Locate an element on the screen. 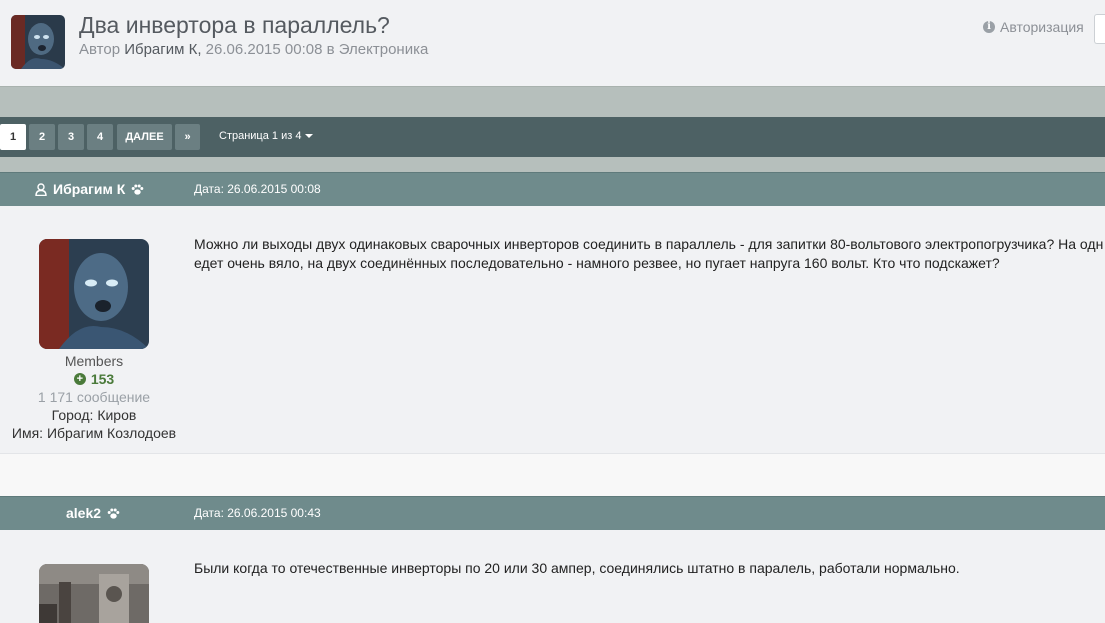 This screenshot has width=1105, height=623. reputation-value: 153 is located at coordinates (102, 379).